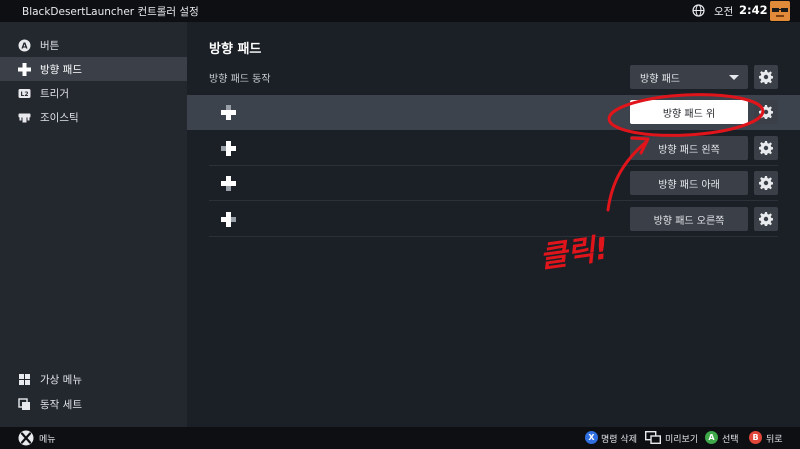 This screenshot has height=449, width=800. Describe the element at coordinates (681, 438) in the screenshot. I see `preview-label: 미리보기` at that location.